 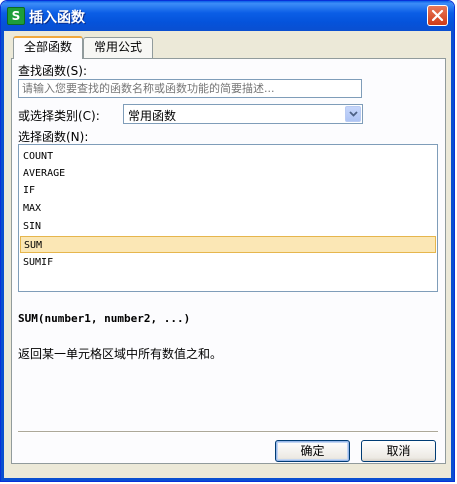 What do you see at coordinates (227, 16) in the screenshot?
I see `title-bar: S 插入函数` at bounding box center [227, 16].